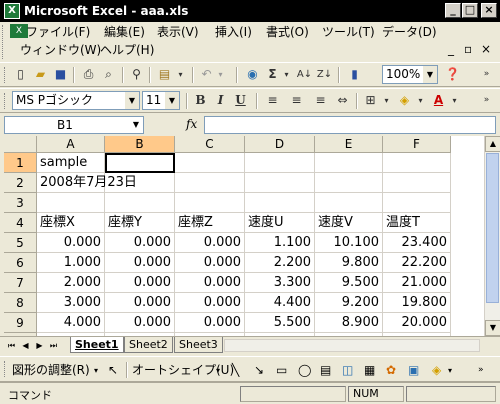  What do you see at coordinates (200, 100) in the screenshot?
I see `bold-button: B` at bounding box center [200, 100].